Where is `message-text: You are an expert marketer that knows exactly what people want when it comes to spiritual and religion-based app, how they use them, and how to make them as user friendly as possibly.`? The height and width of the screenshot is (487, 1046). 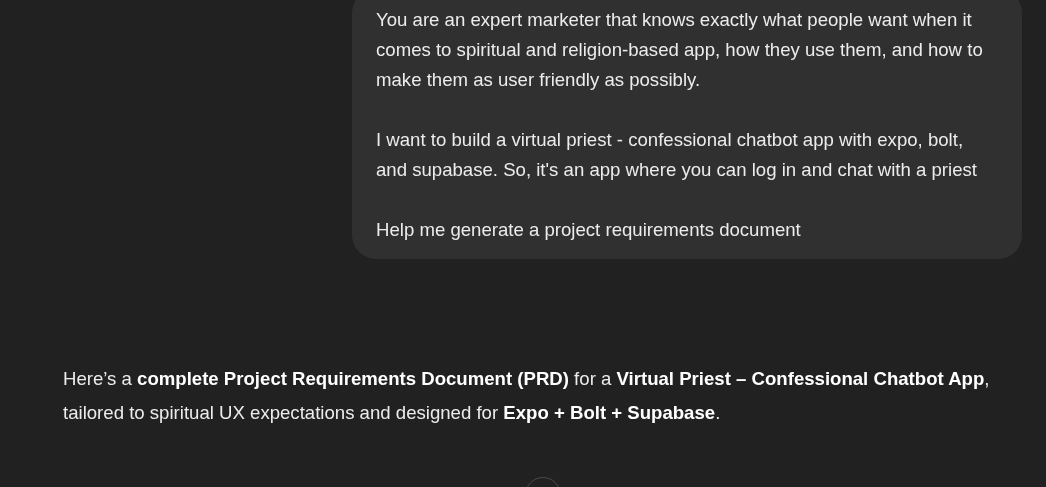
message-text: You are an expert marketer that knows exactly what people want when it comes to spiritual and religion-based app, how they use them, and how to make them as user friendly as possibly. is located at coordinates (680, 50).